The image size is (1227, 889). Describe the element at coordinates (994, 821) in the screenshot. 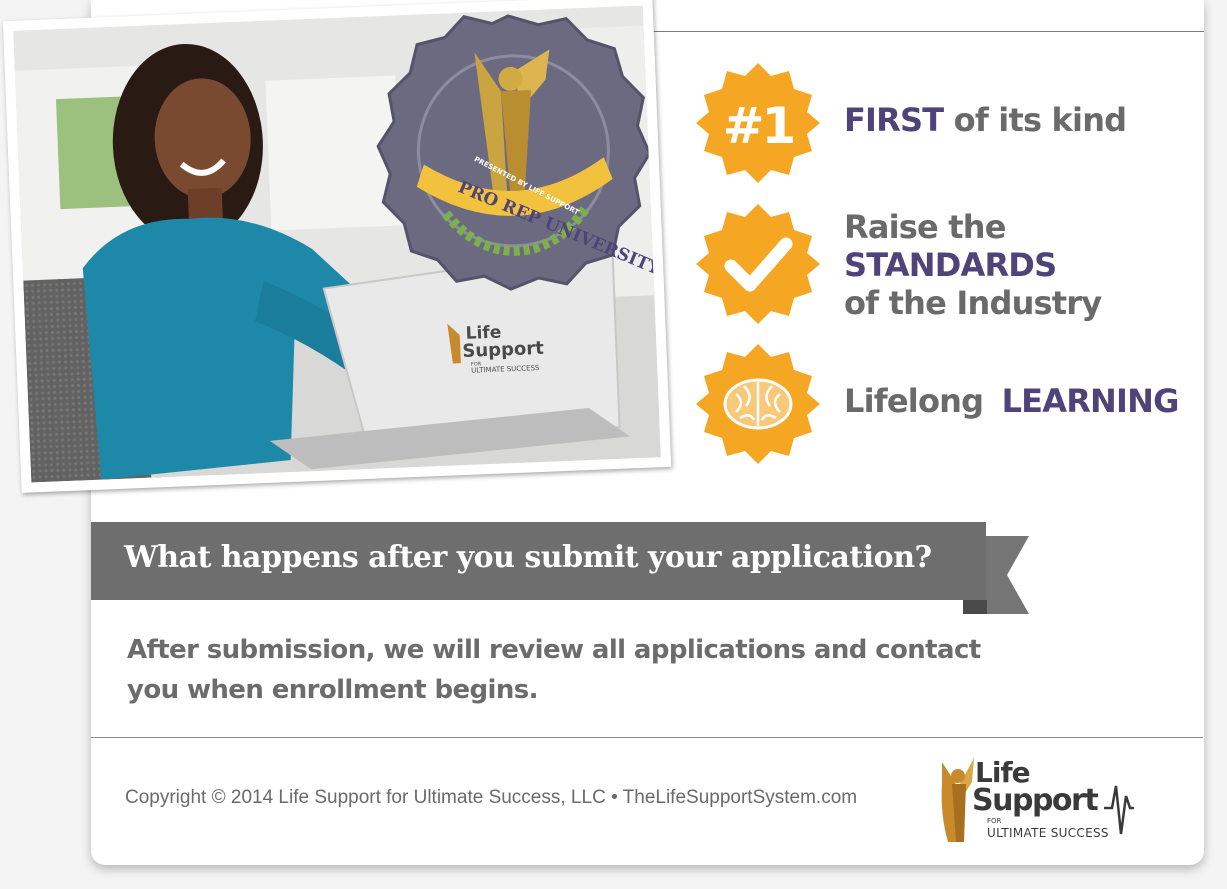

I see `logo-for-text: FOR` at that location.